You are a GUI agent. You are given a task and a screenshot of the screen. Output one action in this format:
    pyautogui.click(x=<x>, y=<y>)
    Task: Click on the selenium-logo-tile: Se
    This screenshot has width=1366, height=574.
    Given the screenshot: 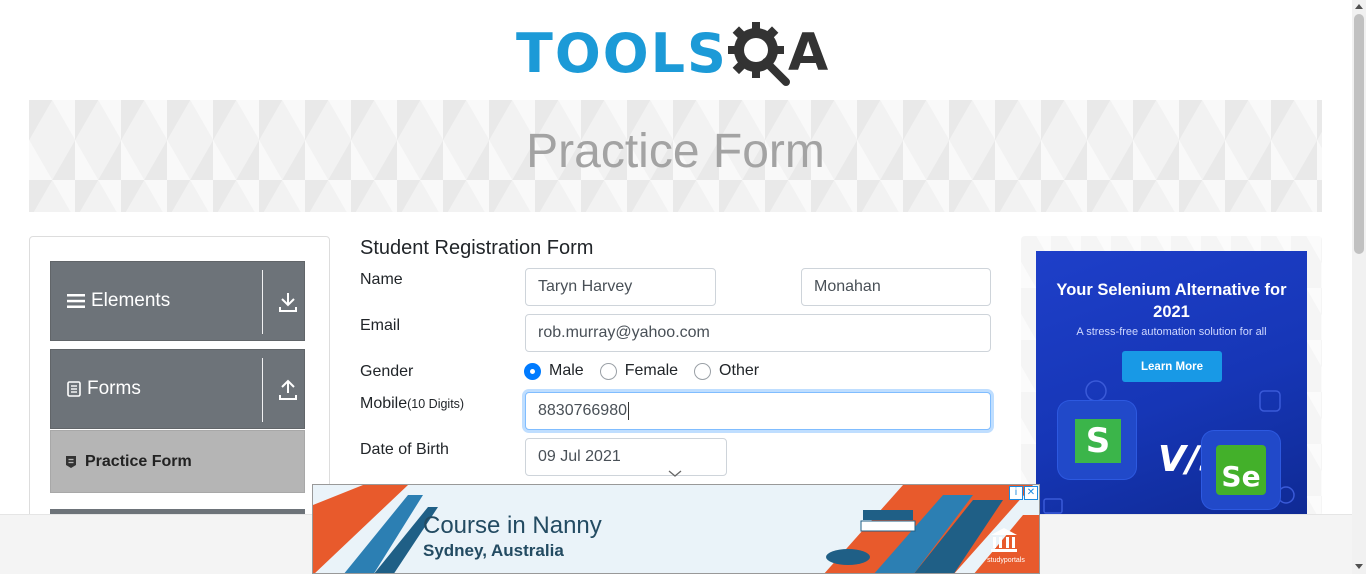 What is the action you would take?
    pyautogui.click(x=1241, y=470)
    